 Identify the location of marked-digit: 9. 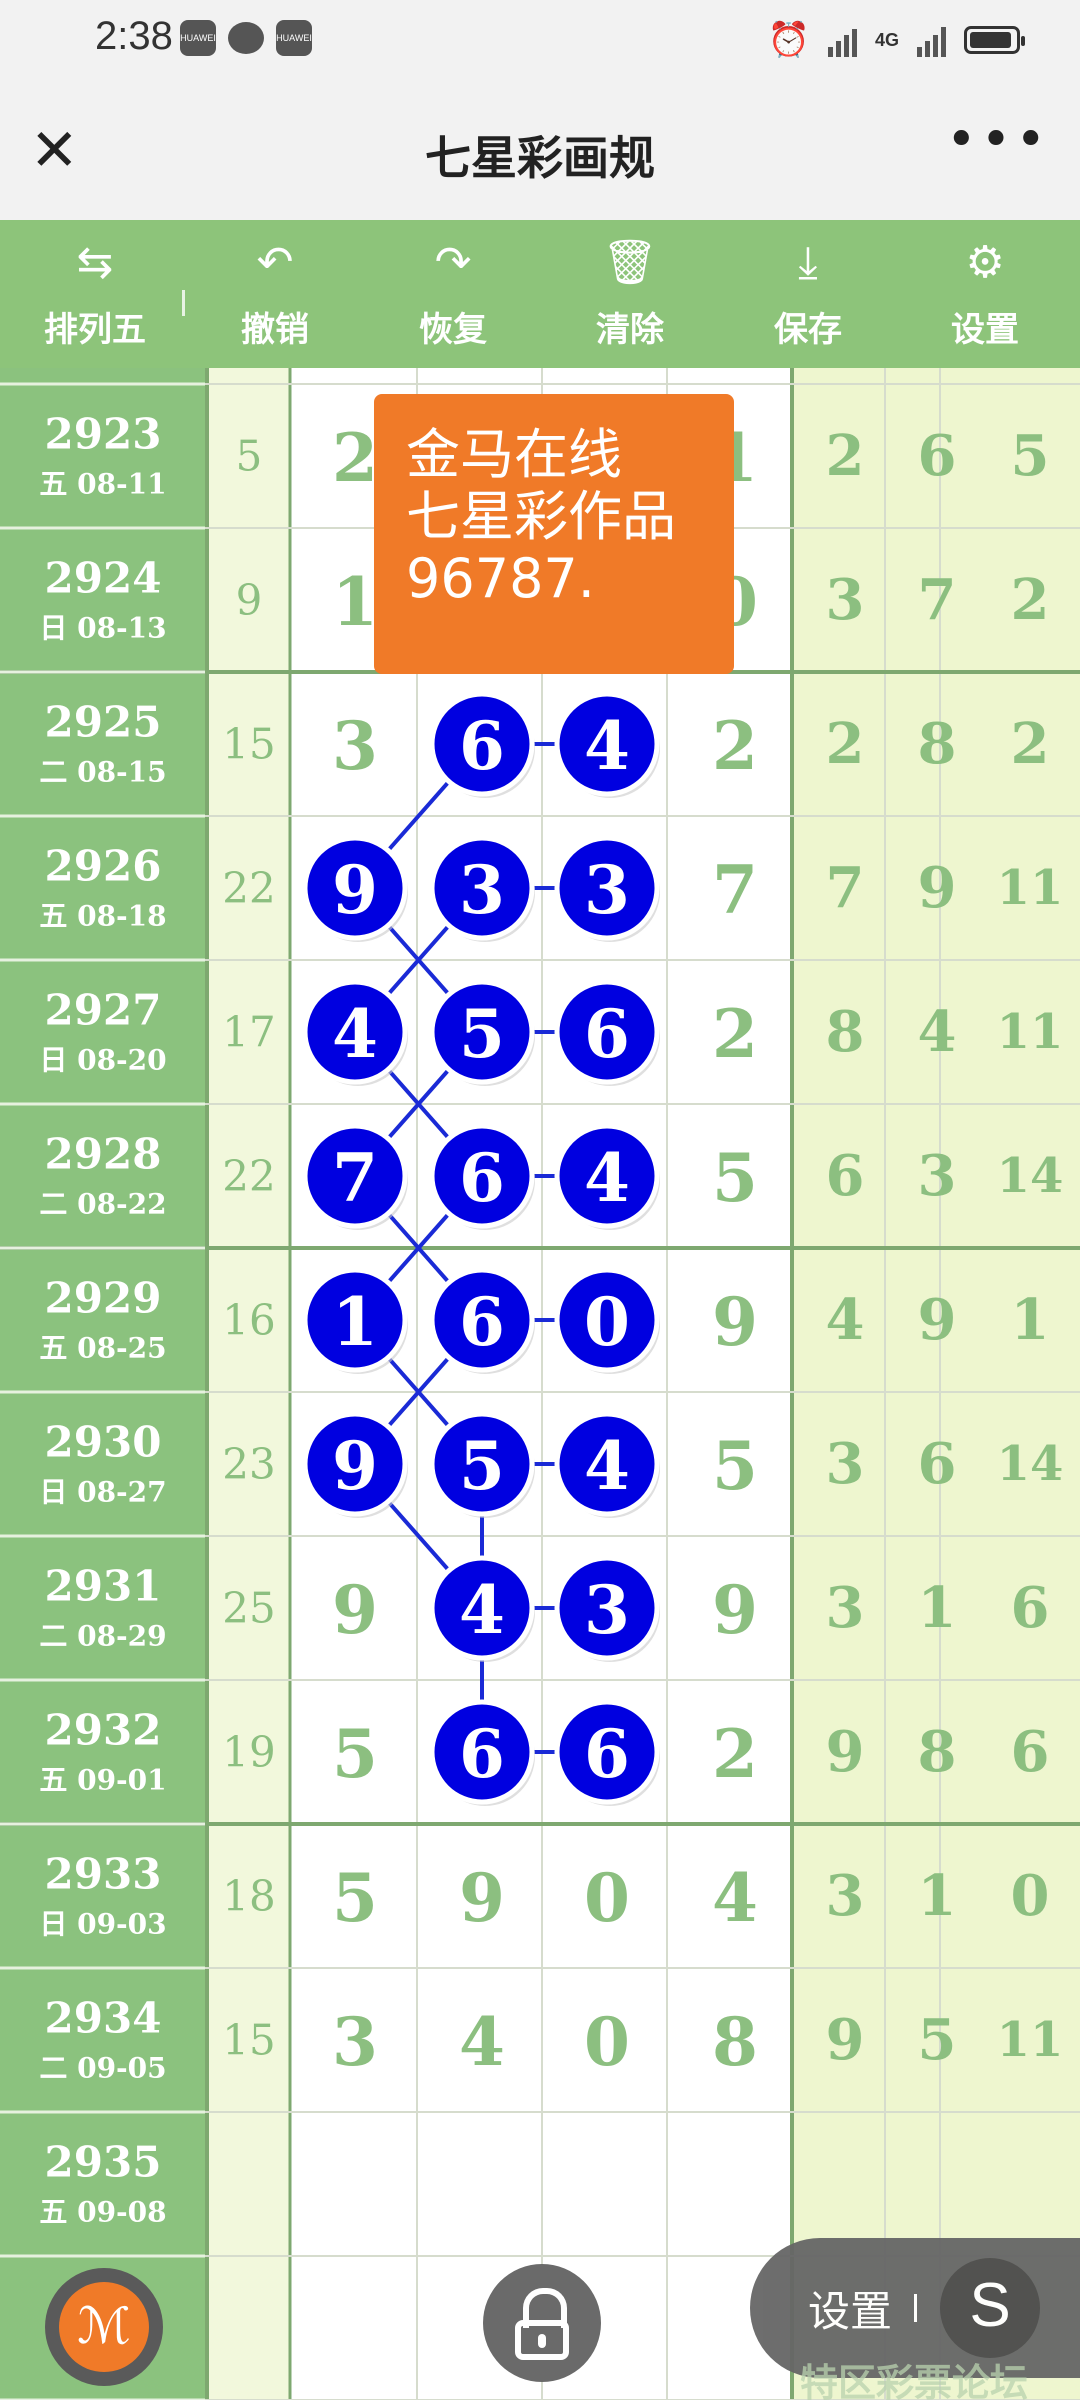
(355, 890).